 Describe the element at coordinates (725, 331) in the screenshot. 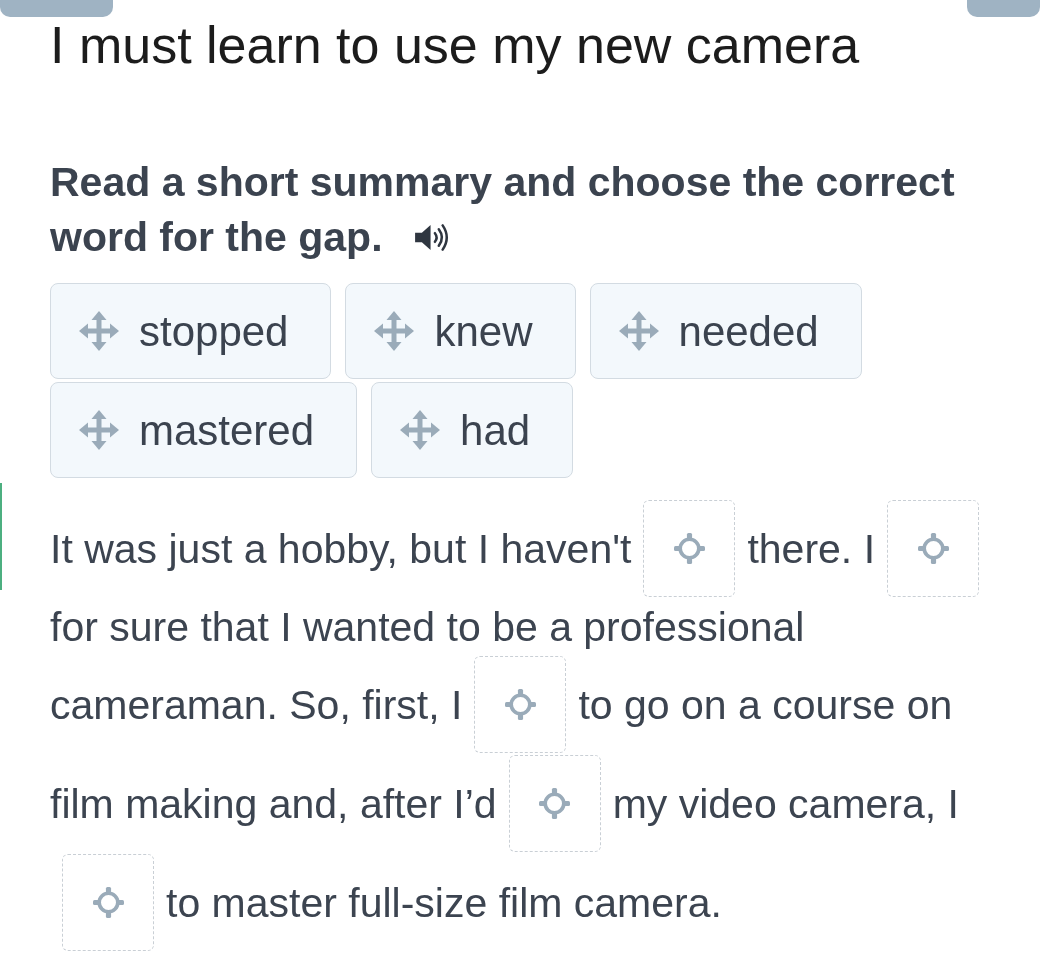

I see `word-tile: needed` at that location.